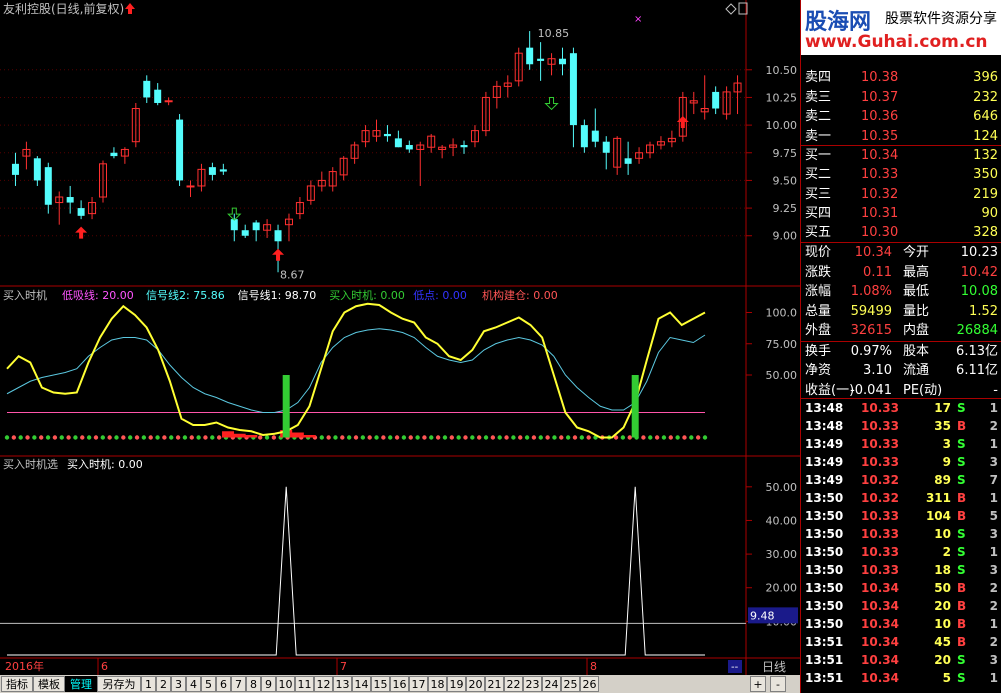  What do you see at coordinates (818, 311) in the screenshot?
I see `stat-label: 总量` at bounding box center [818, 311].